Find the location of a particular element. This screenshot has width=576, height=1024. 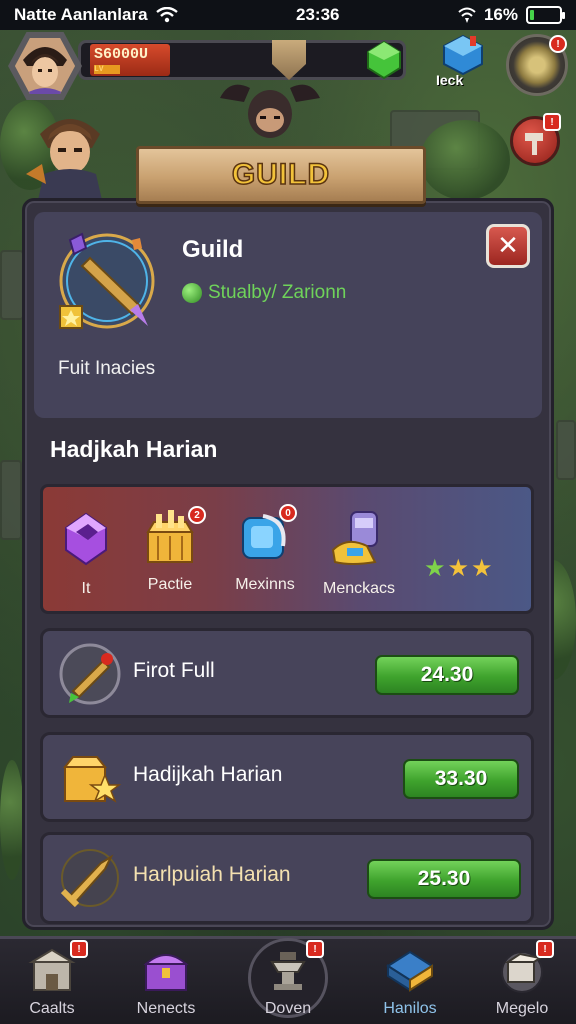

nav-label: Megelo is located at coordinates (522, 1008).